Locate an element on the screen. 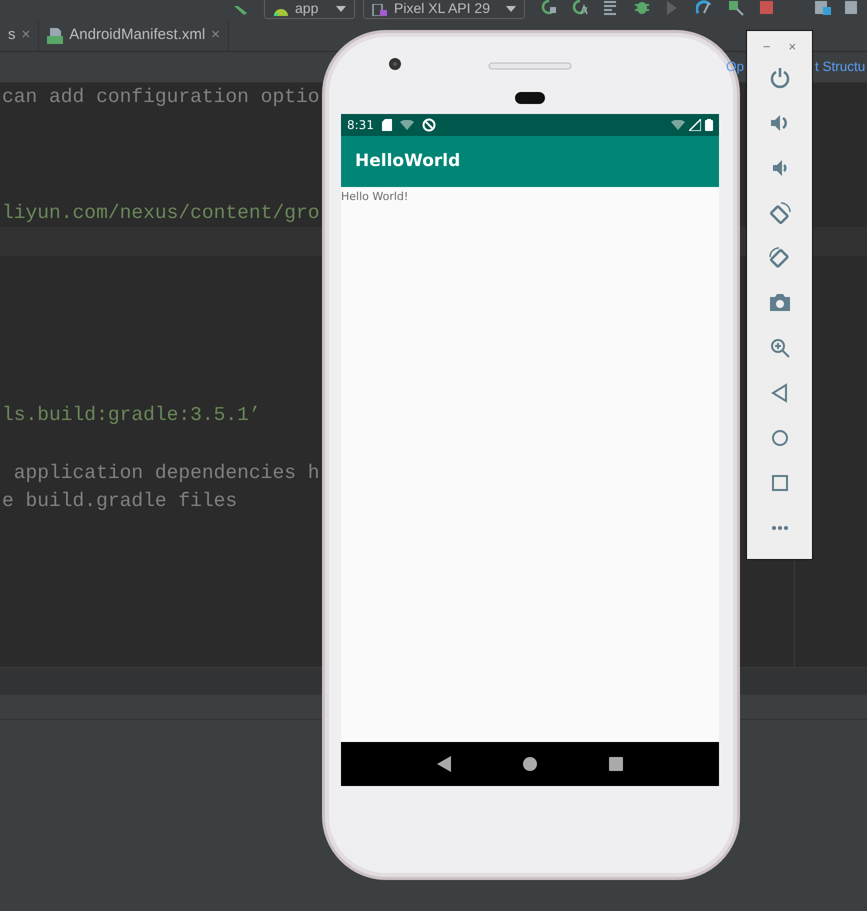  signal-icon is located at coordinates (695, 125).